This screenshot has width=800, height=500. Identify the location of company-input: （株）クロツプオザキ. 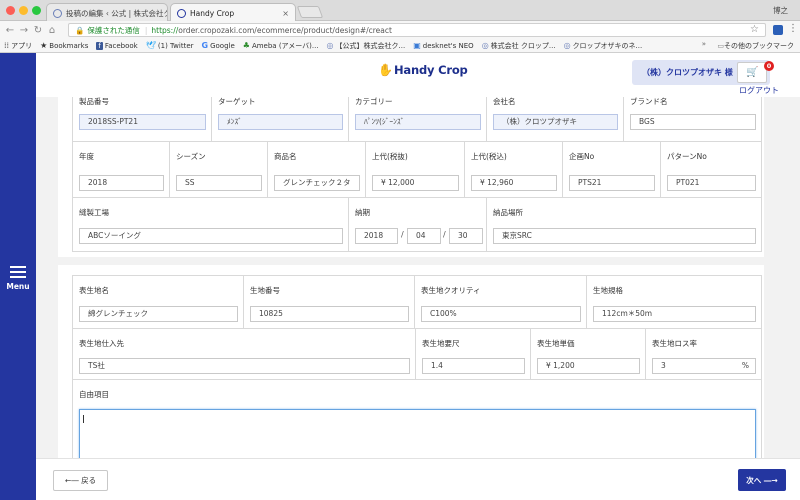
(555, 122).